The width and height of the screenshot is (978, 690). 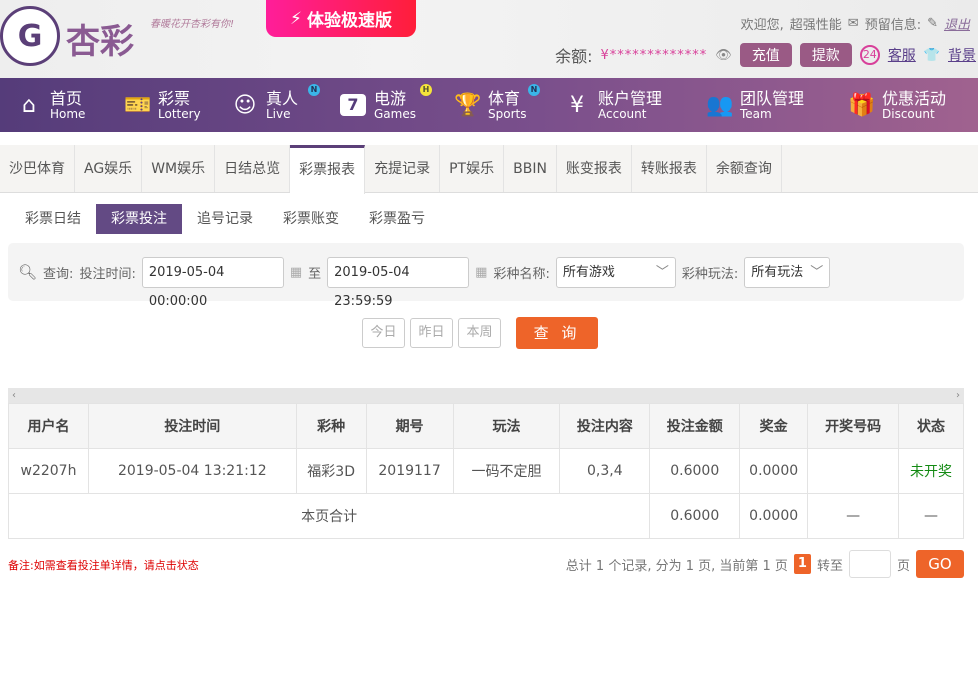 I want to click on service-link: 客服, so click(x=902, y=55).